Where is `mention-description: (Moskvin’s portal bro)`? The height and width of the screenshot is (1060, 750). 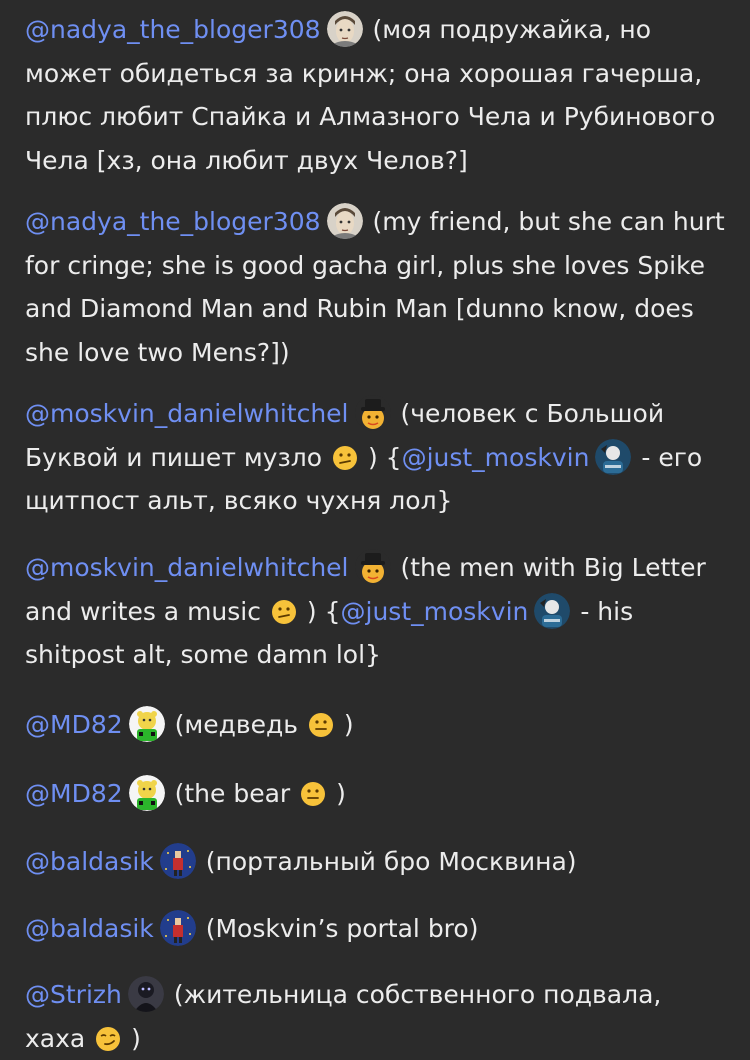
mention-description: (Moskvin’s portal bro) is located at coordinates (342, 928).